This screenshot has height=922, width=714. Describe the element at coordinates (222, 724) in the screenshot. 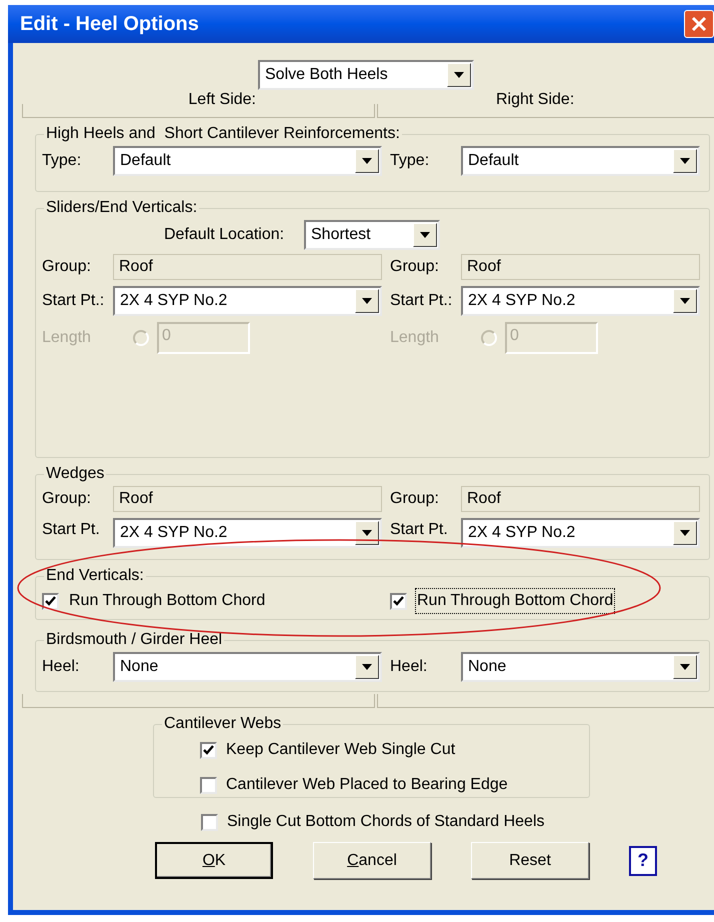

I see `group-title: Cantilever Webs` at that location.